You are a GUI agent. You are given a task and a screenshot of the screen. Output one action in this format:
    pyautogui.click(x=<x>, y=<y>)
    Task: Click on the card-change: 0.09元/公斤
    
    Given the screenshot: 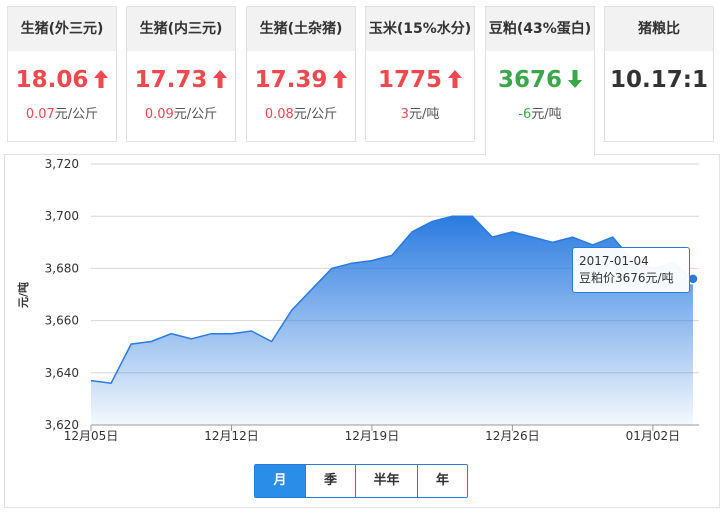 What is the action you would take?
    pyautogui.click(x=181, y=112)
    